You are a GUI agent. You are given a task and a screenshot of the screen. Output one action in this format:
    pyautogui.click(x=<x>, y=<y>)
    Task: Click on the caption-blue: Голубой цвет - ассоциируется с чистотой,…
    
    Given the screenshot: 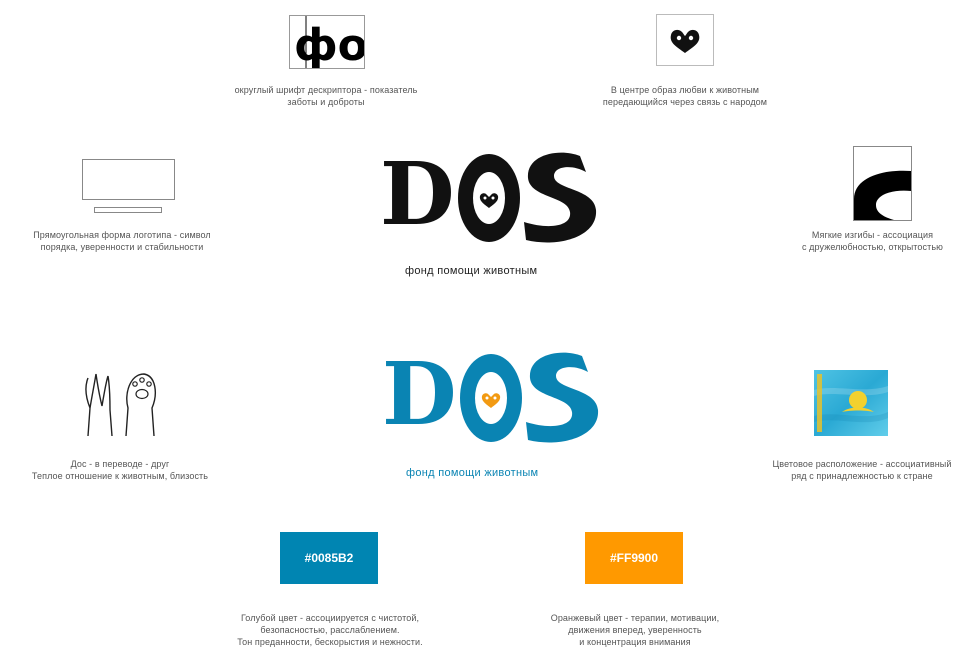 What is the action you would take?
    pyautogui.click(x=330, y=630)
    